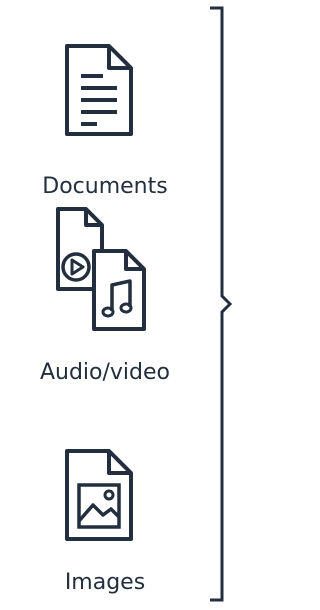  Describe the element at coordinates (99, 495) in the screenshot. I see `image-file-icon` at that location.